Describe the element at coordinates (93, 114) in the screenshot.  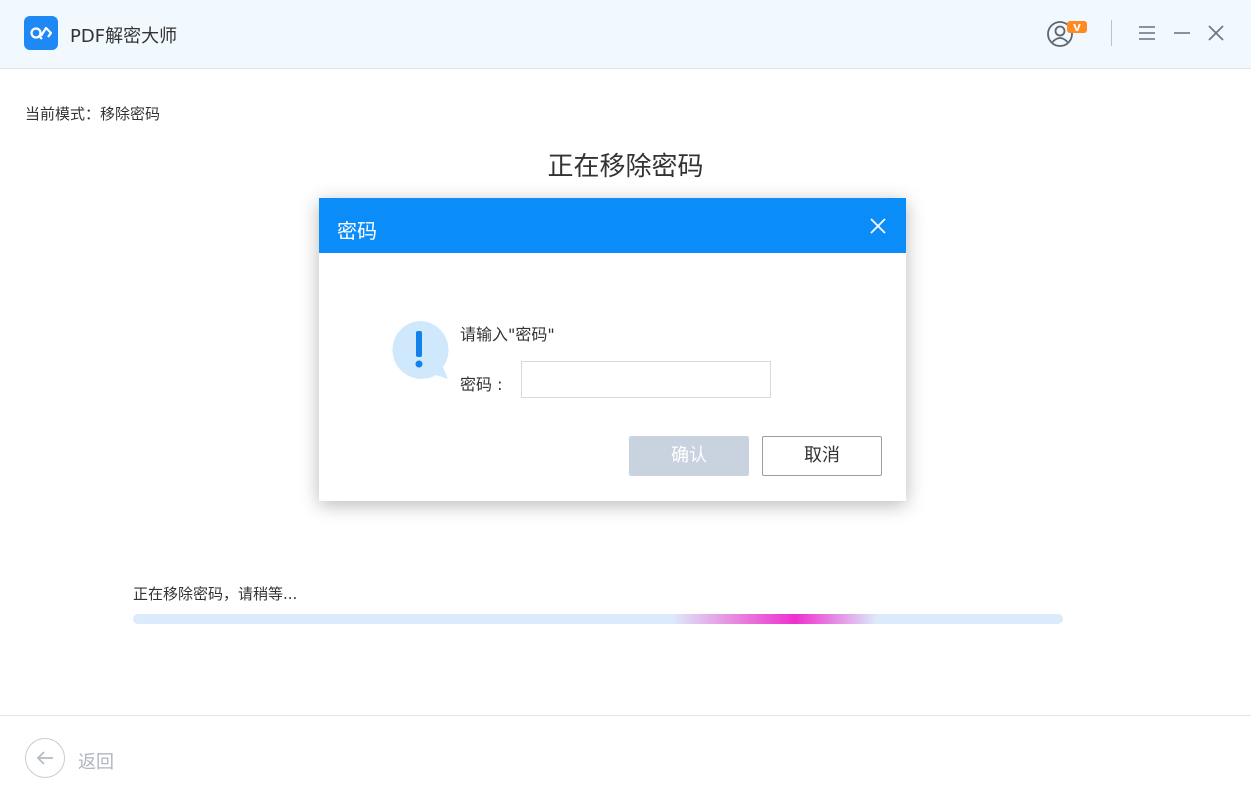
I see `current-mode-label: 当前模式：移除密码` at that location.